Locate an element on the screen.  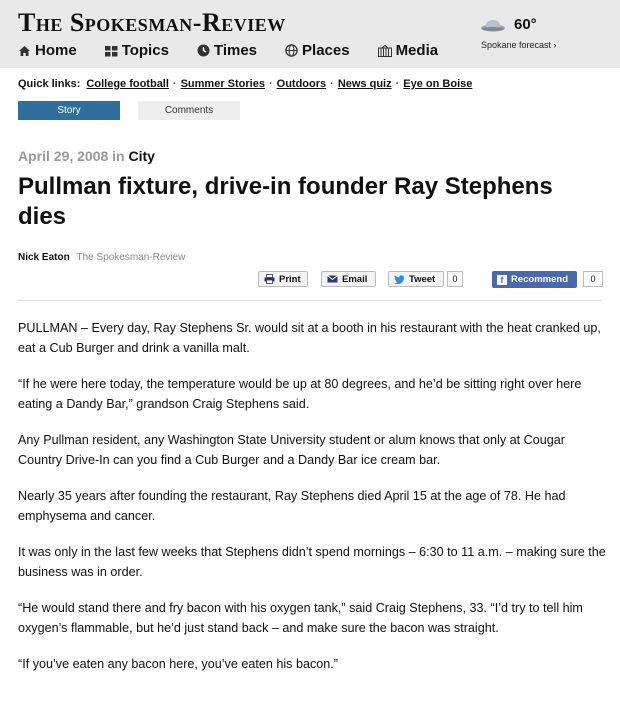
quick-link-outdoors: Outdoors is located at coordinates (302, 84).